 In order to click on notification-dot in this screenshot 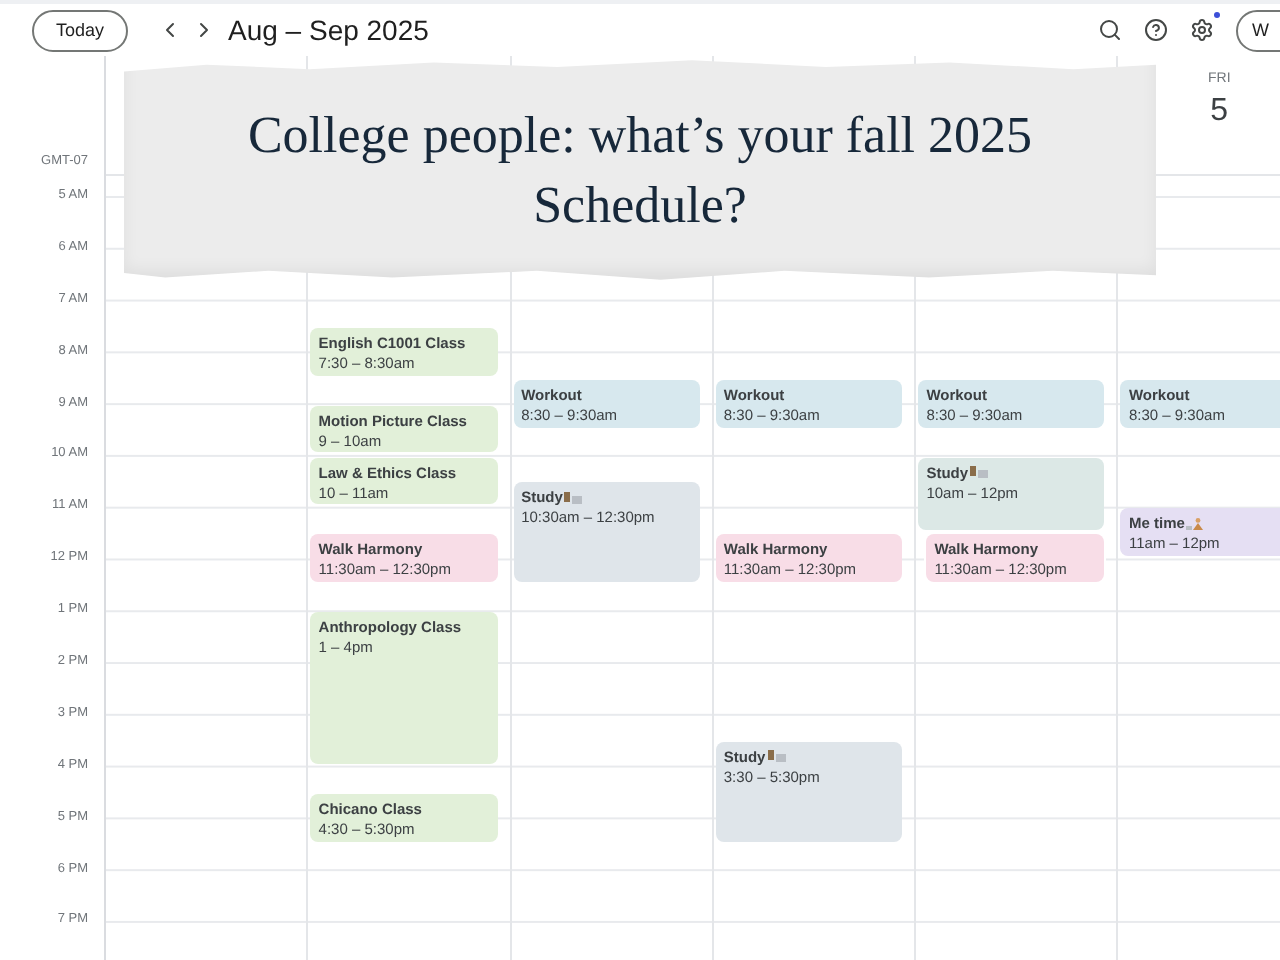, I will do `click(1217, 15)`.